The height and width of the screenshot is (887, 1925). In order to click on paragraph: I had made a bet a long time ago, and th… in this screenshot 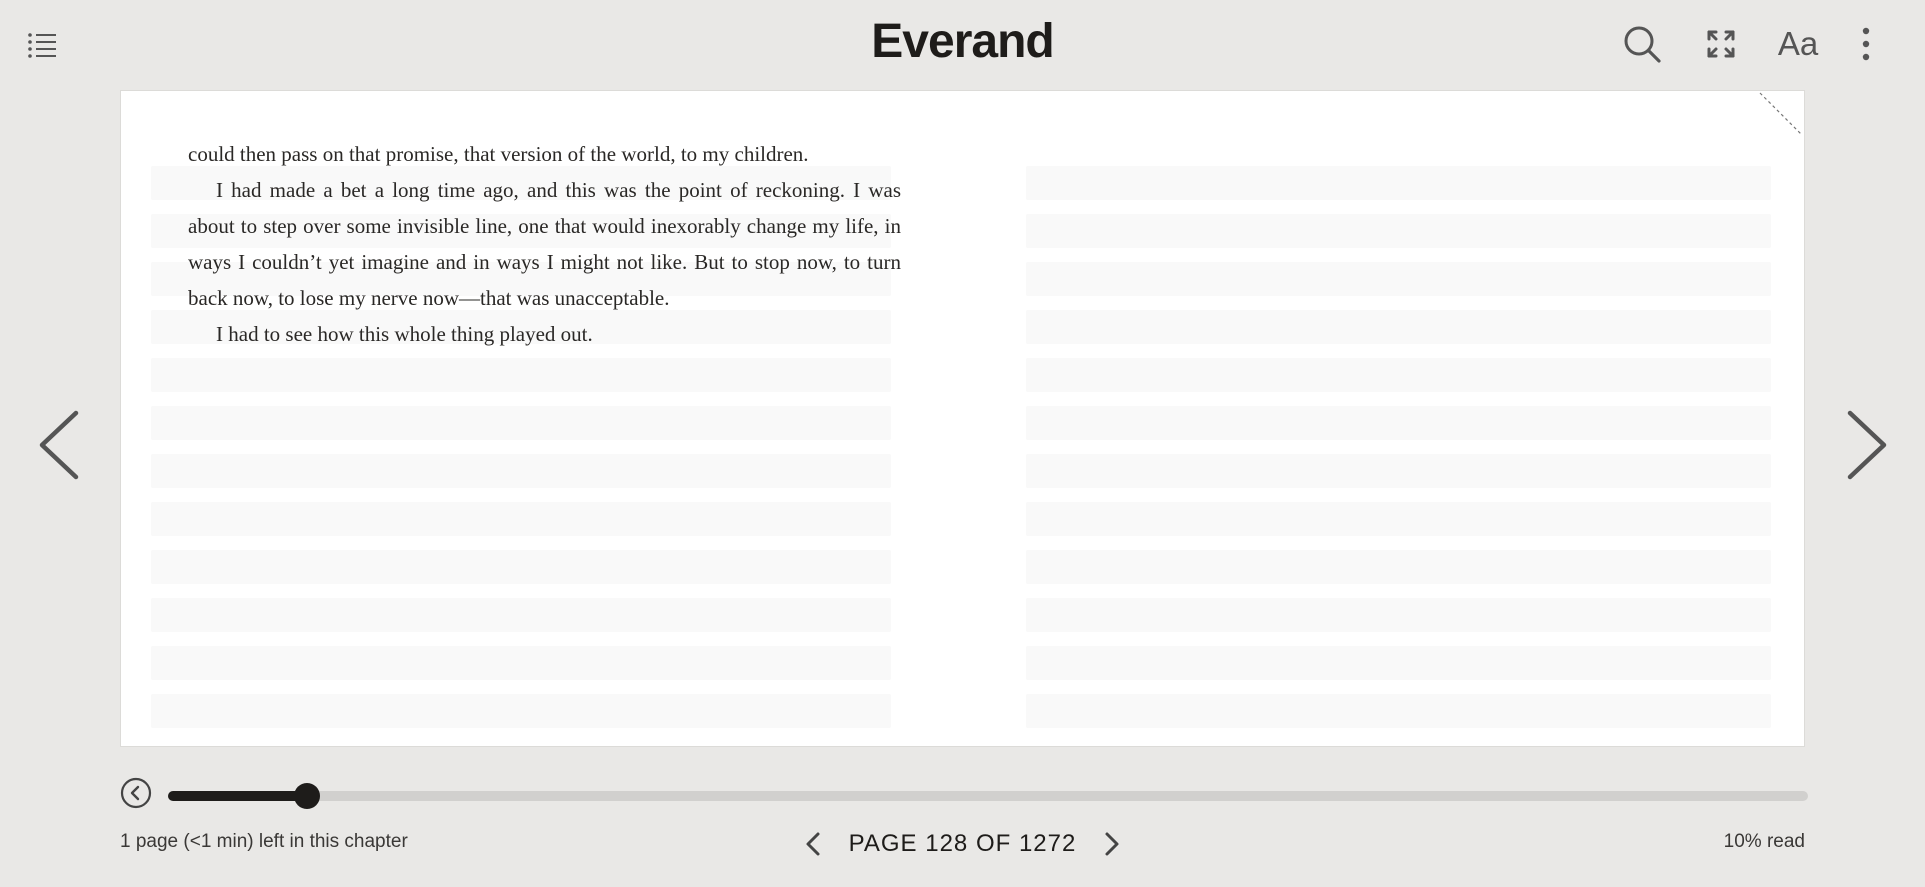, I will do `click(544, 244)`.